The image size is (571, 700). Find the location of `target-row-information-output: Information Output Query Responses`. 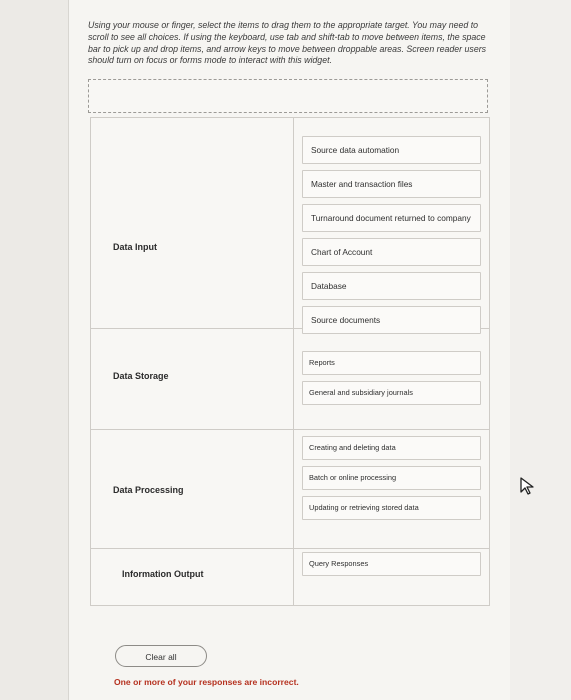

target-row-information-output: Information Output Query Responses is located at coordinates (290, 576).